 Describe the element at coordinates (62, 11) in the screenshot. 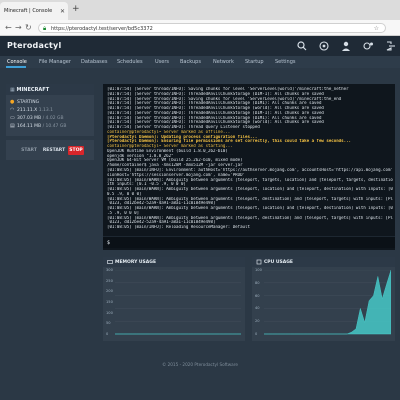

I see `tab-close-icon: ✕` at that location.